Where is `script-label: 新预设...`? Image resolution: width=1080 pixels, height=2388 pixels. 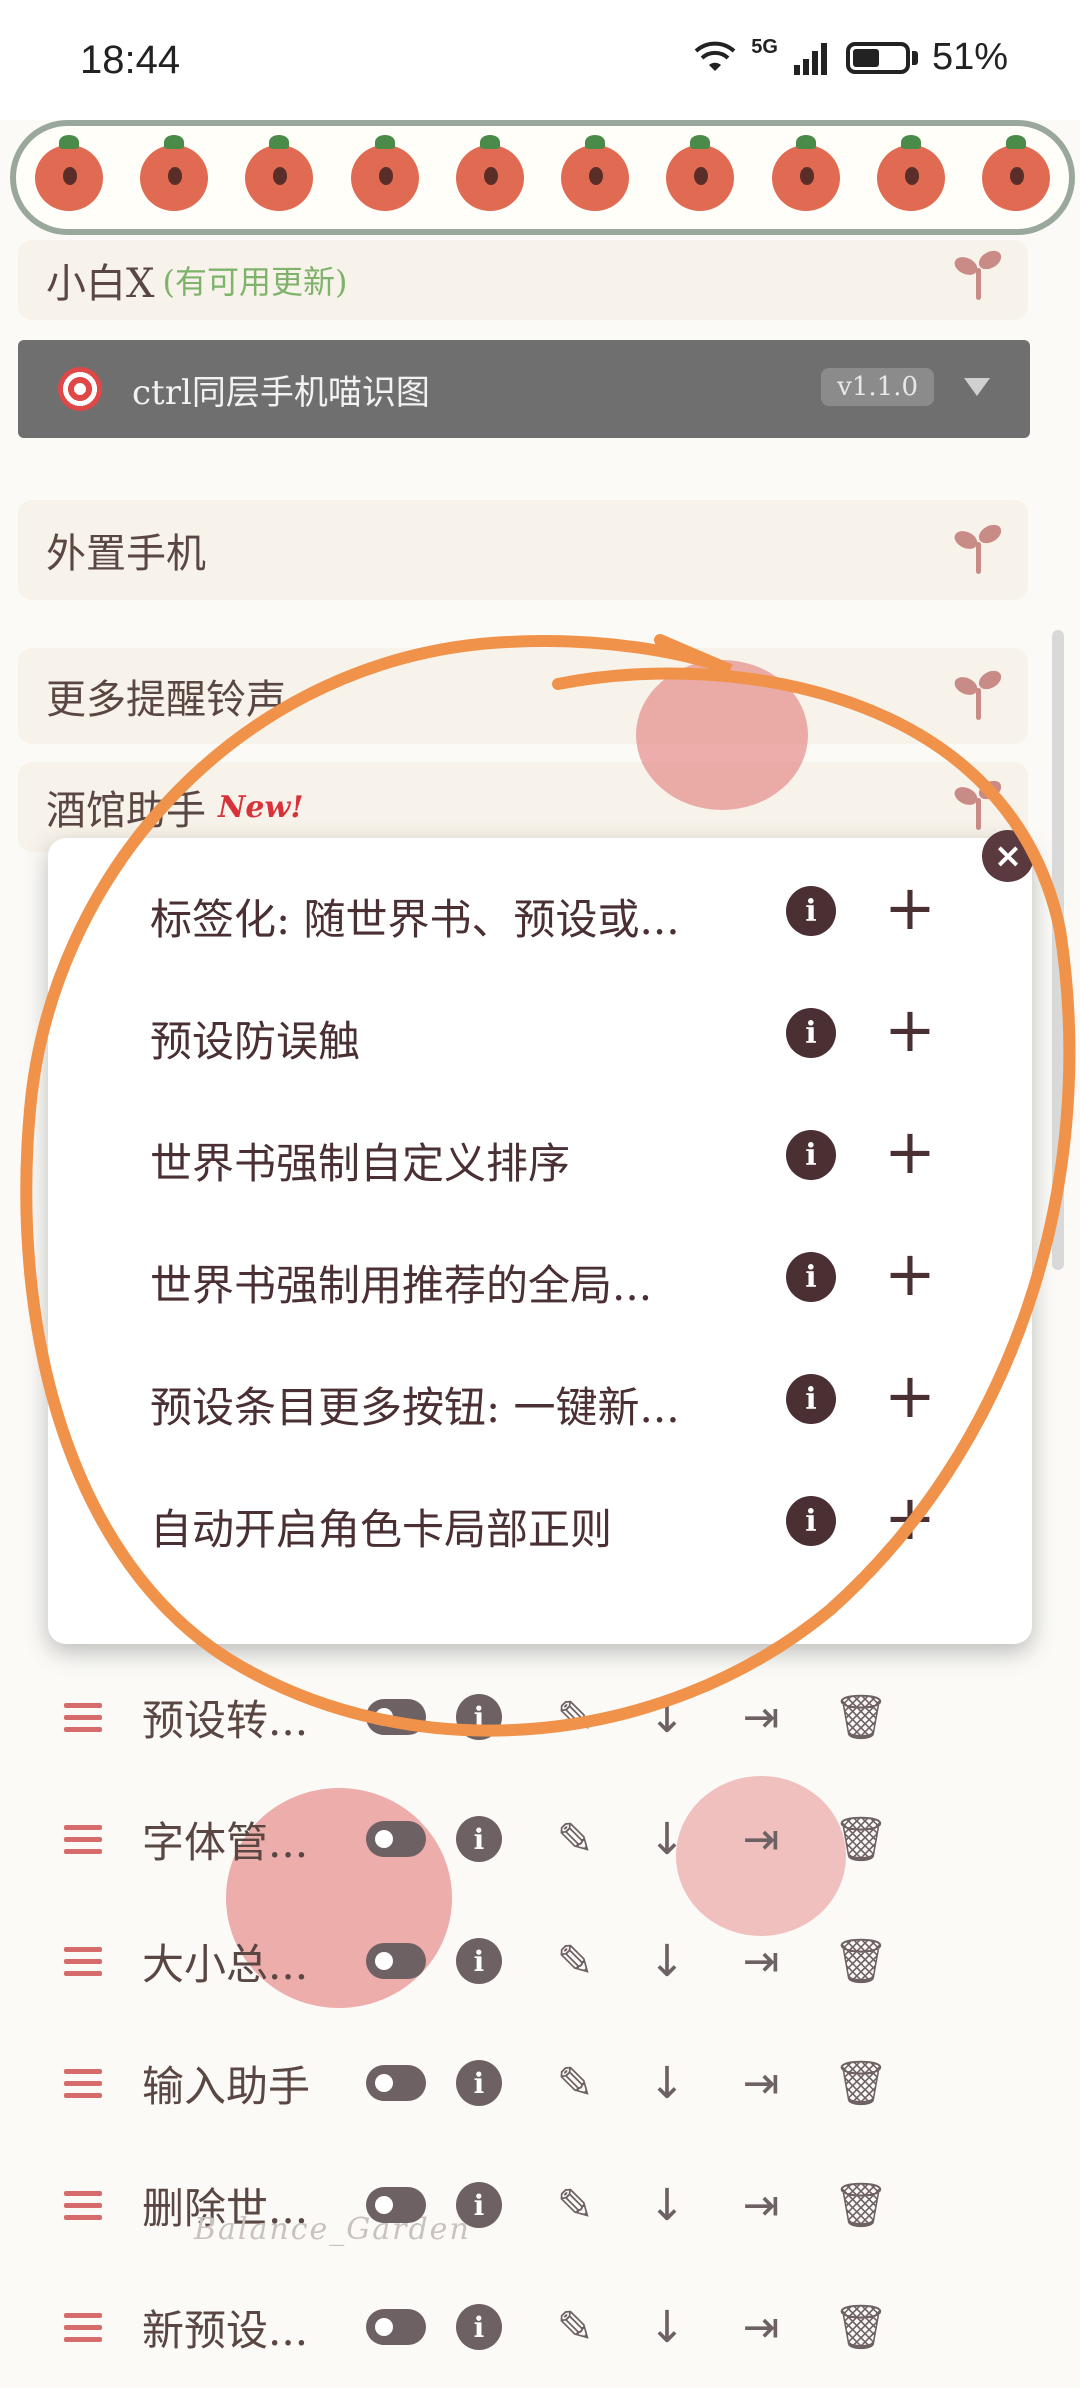 script-label: 新预设... is located at coordinates (225, 2330).